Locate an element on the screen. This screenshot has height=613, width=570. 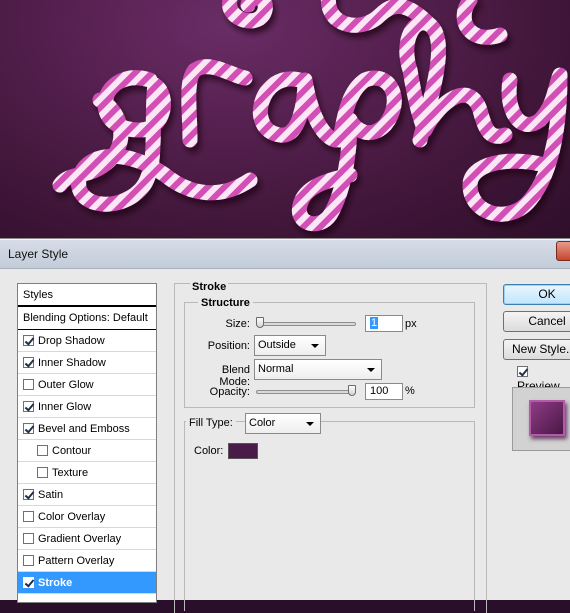
style-item-label: Contour is located at coordinates (72, 451).